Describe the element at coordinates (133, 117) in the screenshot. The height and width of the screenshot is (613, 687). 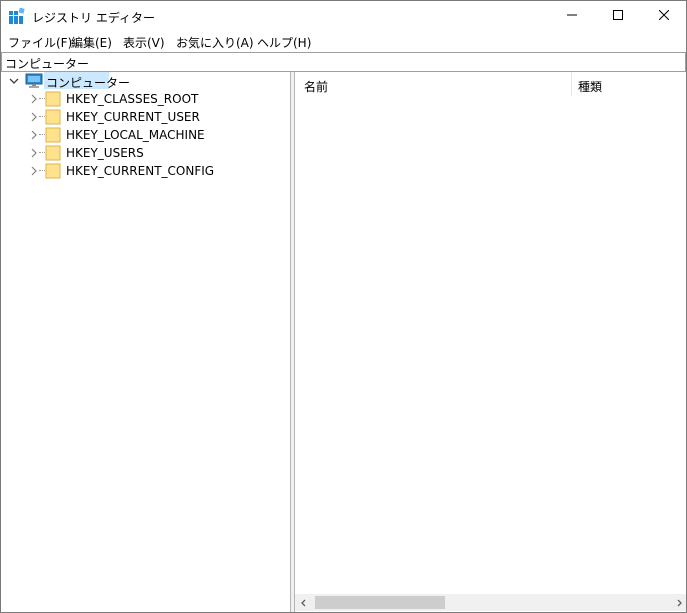
I see `tree-item-label: HKEY_CURRENT_USER` at that location.